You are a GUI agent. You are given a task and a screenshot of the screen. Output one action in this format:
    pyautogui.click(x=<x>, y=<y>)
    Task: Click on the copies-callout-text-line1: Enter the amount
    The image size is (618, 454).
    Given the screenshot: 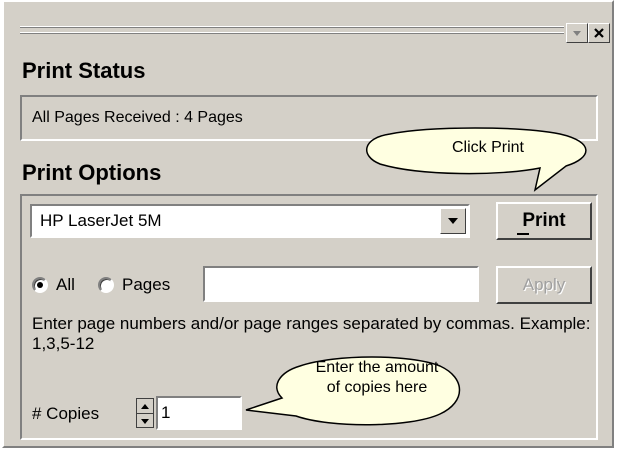 What is the action you would take?
    pyautogui.click(x=377, y=367)
    